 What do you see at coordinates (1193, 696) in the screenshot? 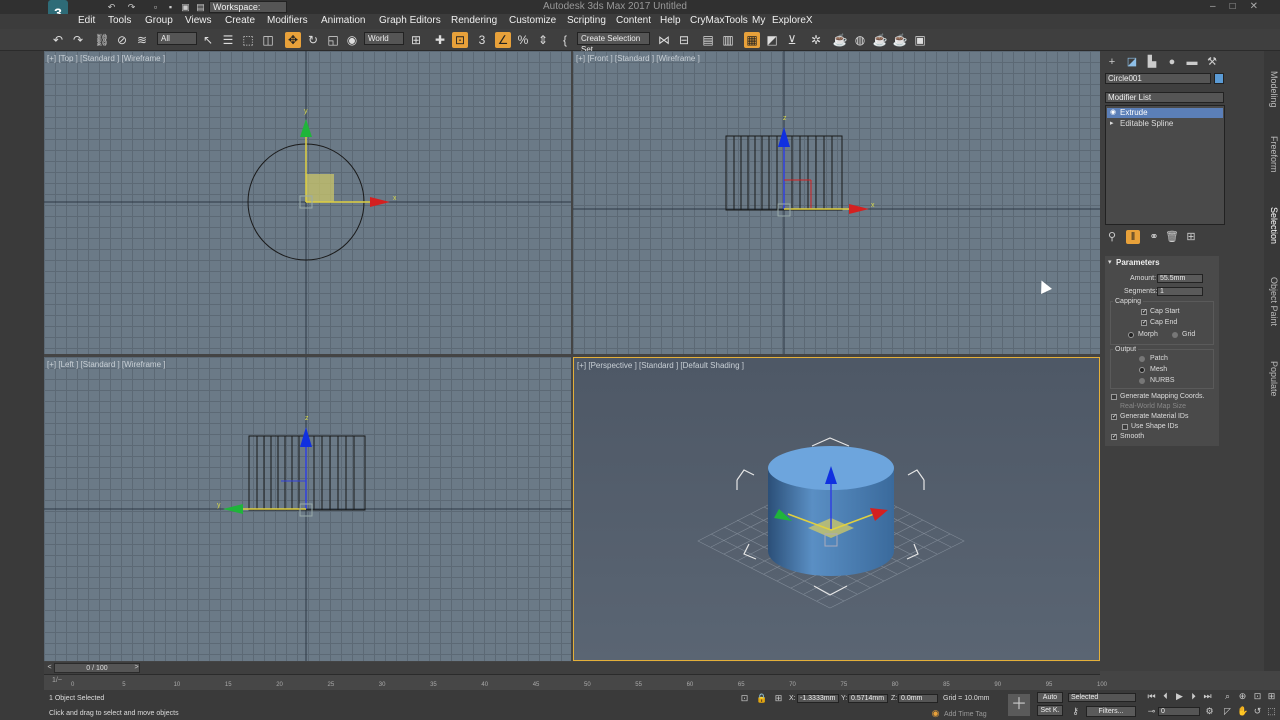
I see `next-frame-icon: ⏵` at bounding box center [1193, 696].